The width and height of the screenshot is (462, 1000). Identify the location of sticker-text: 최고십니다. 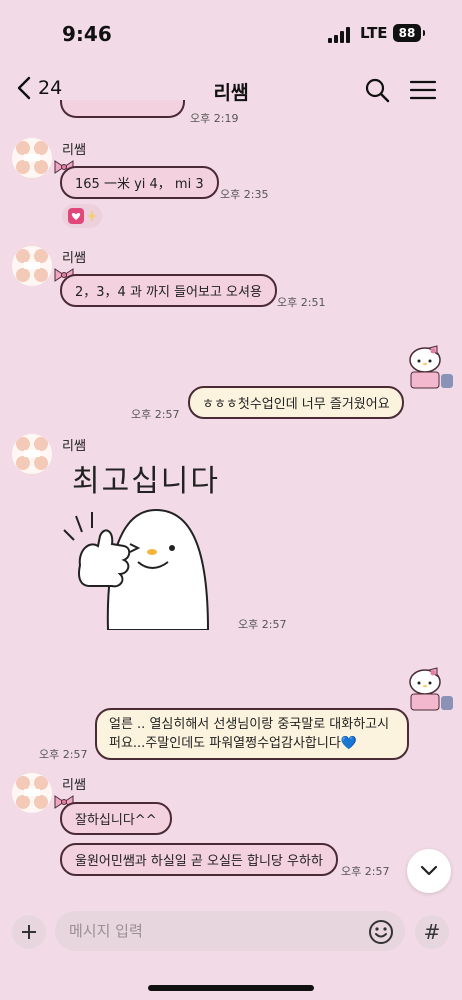
(146, 481).